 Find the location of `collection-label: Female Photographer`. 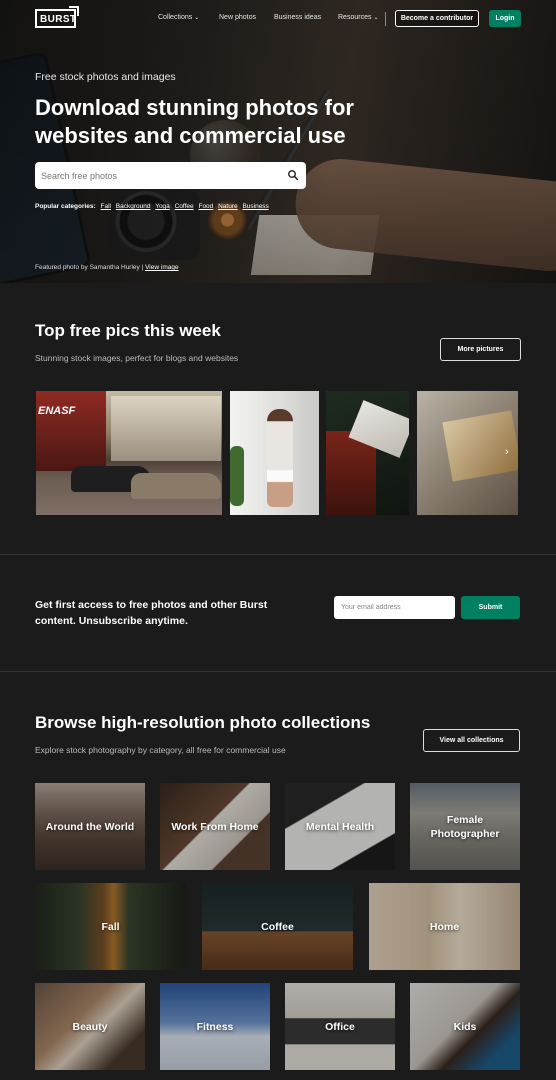

collection-label: Female Photographer is located at coordinates (465, 826).